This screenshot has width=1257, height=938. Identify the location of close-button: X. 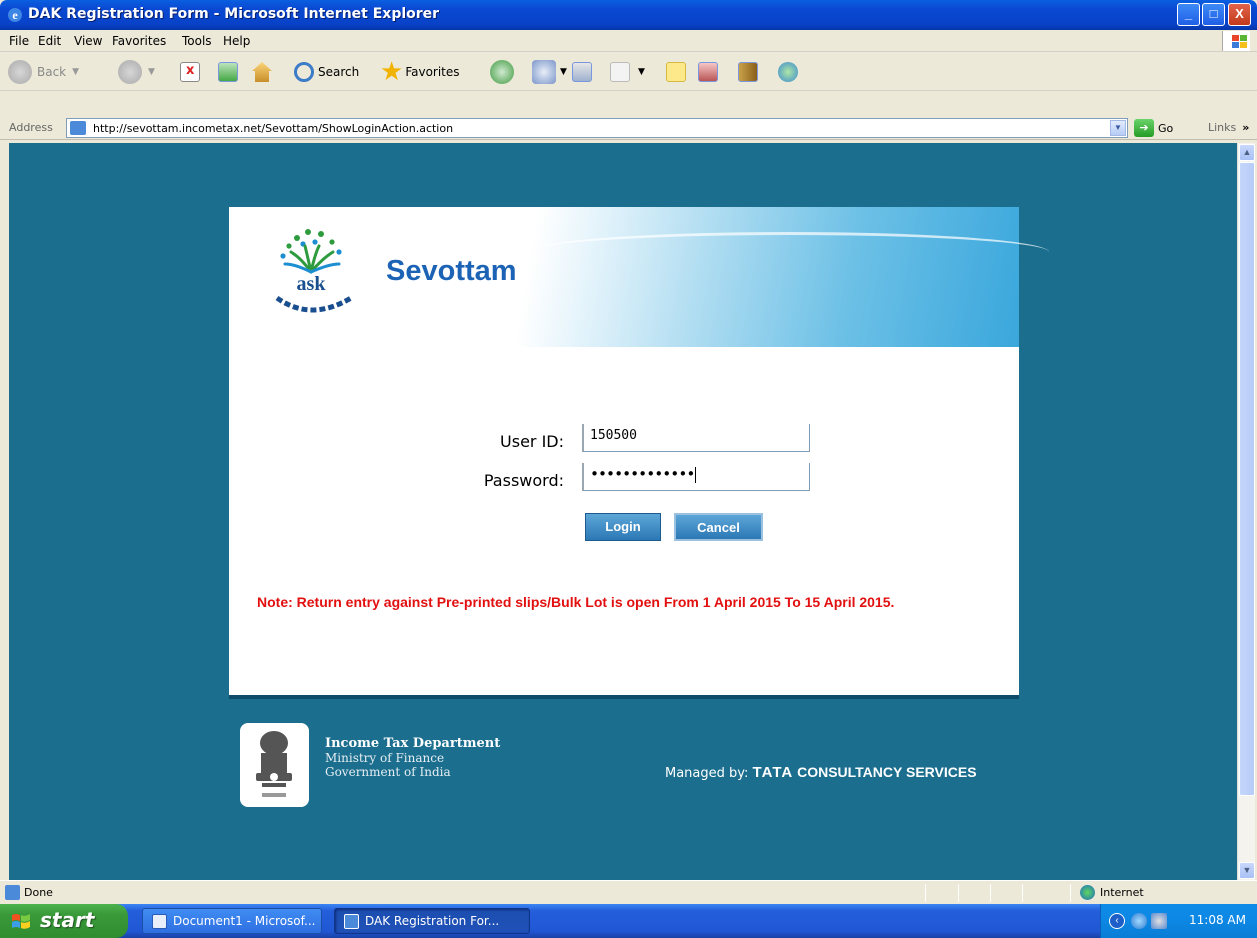
(1239, 14).